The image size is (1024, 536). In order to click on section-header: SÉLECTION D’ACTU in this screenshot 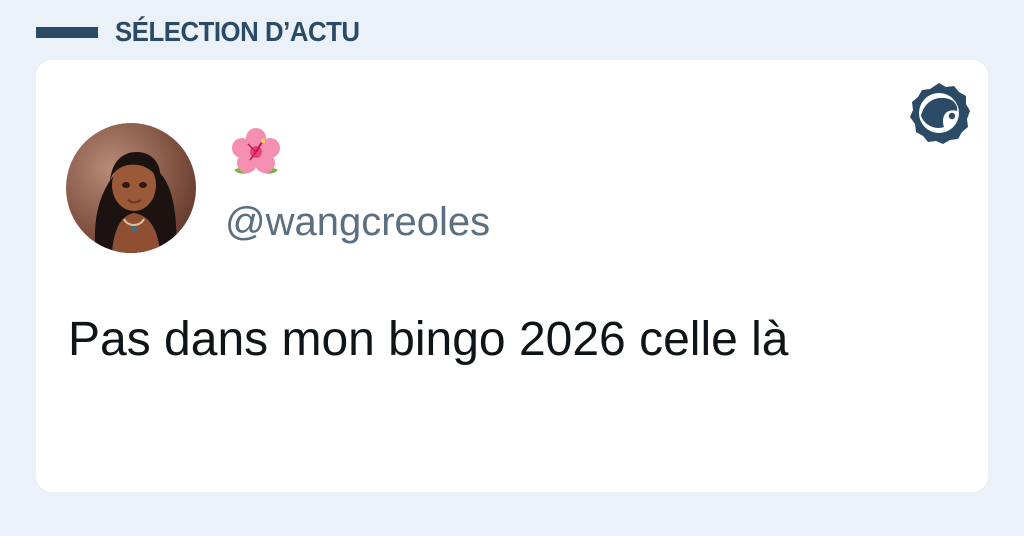, I will do `click(208, 32)`.